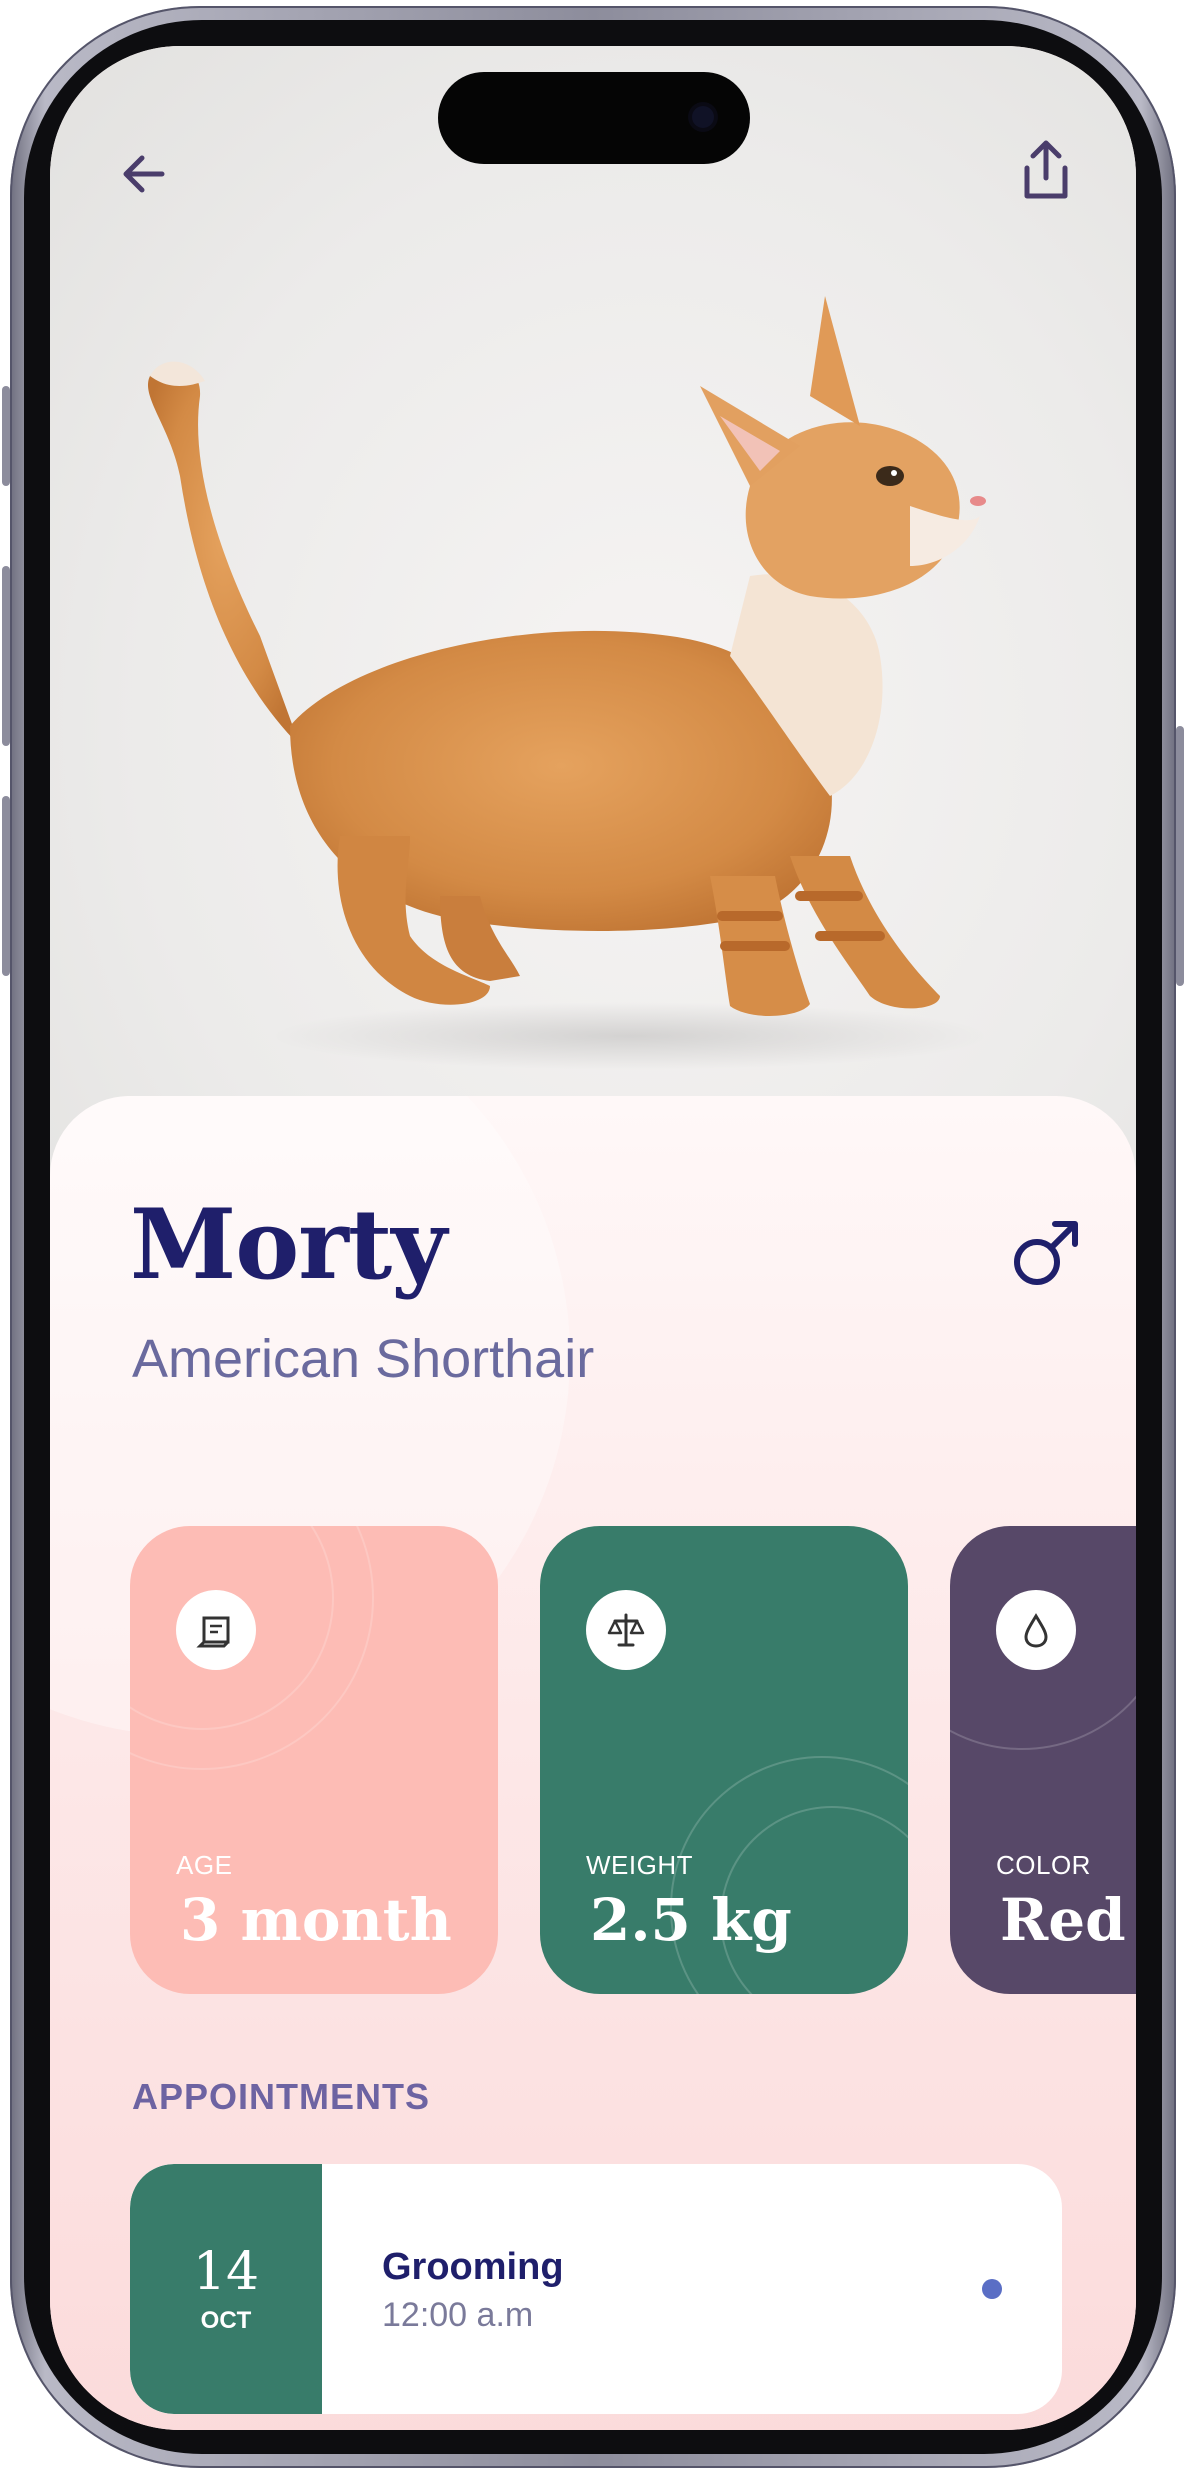  Describe the element at coordinates (226, 2320) in the screenshot. I see `appointment-month: OCT` at that location.